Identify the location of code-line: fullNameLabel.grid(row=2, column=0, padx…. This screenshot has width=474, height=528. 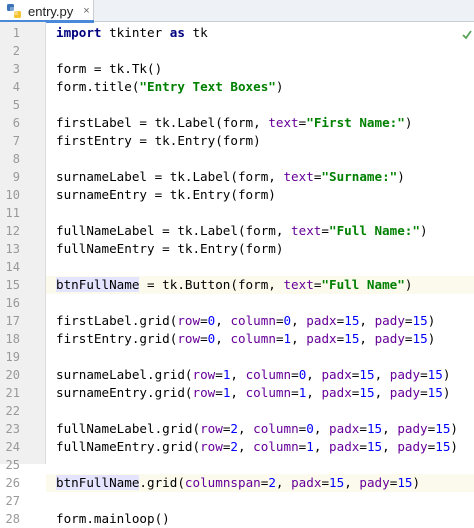
(260, 429).